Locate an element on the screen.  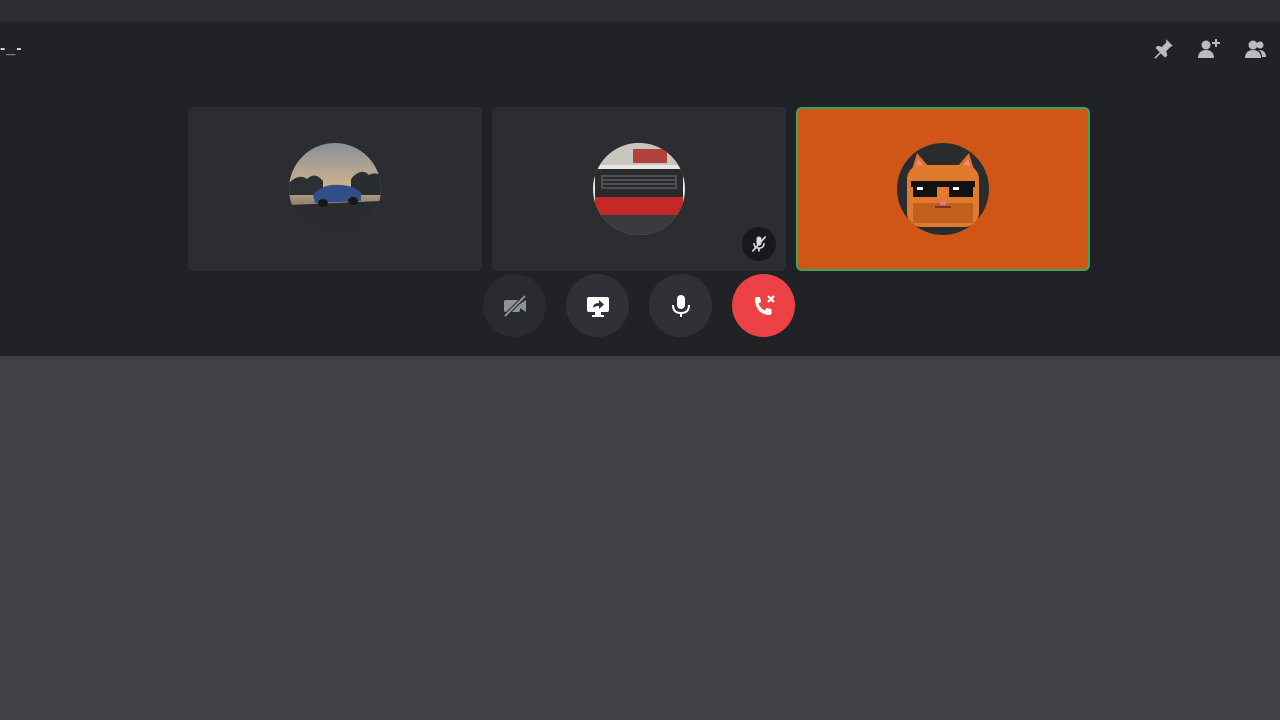
camera-off-icon is located at coordinates (514, 305).